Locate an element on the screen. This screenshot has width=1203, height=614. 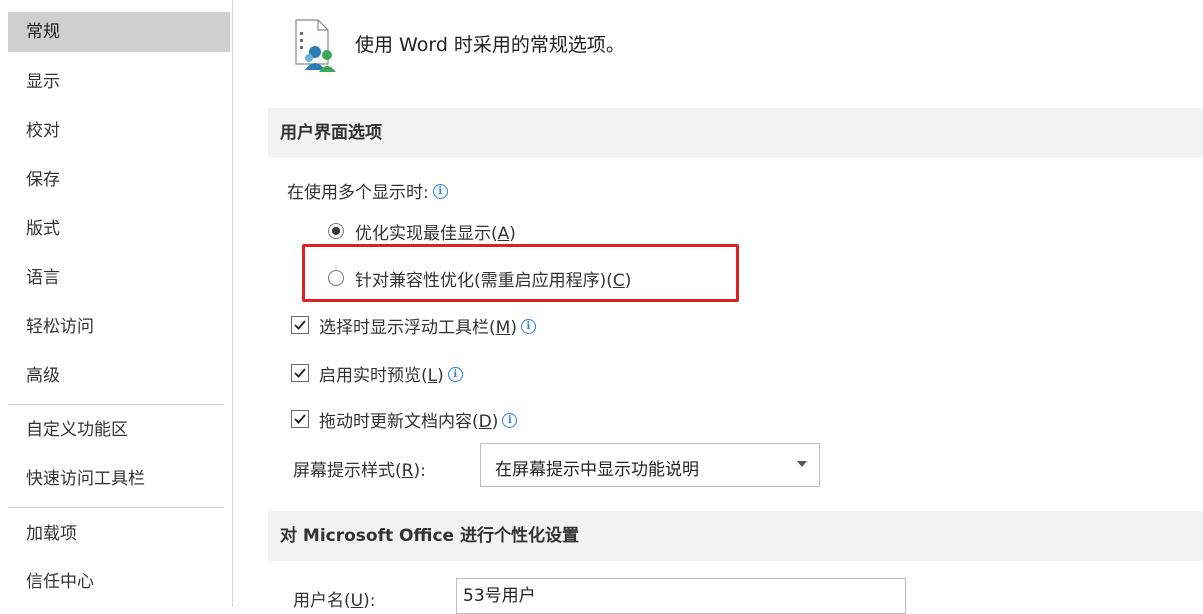
sidebar-item-layout: 版式 is located at coordinates (119, 229).